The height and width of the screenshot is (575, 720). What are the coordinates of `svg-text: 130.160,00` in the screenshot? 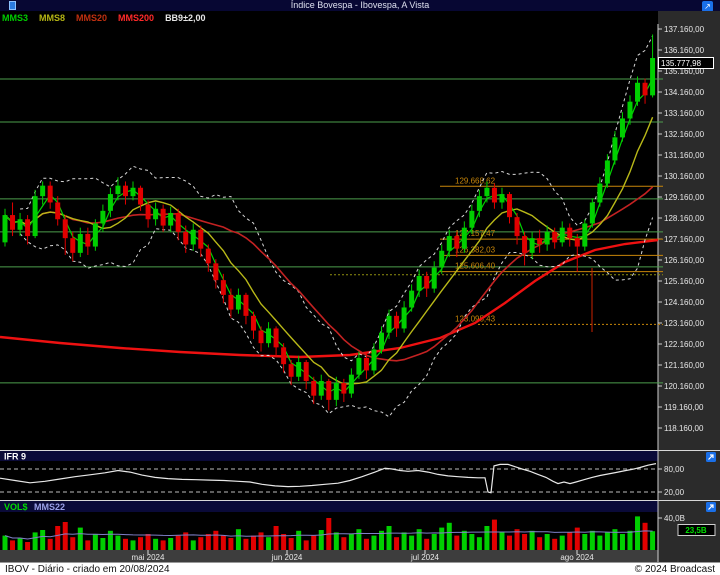 It's located at (684, 176).